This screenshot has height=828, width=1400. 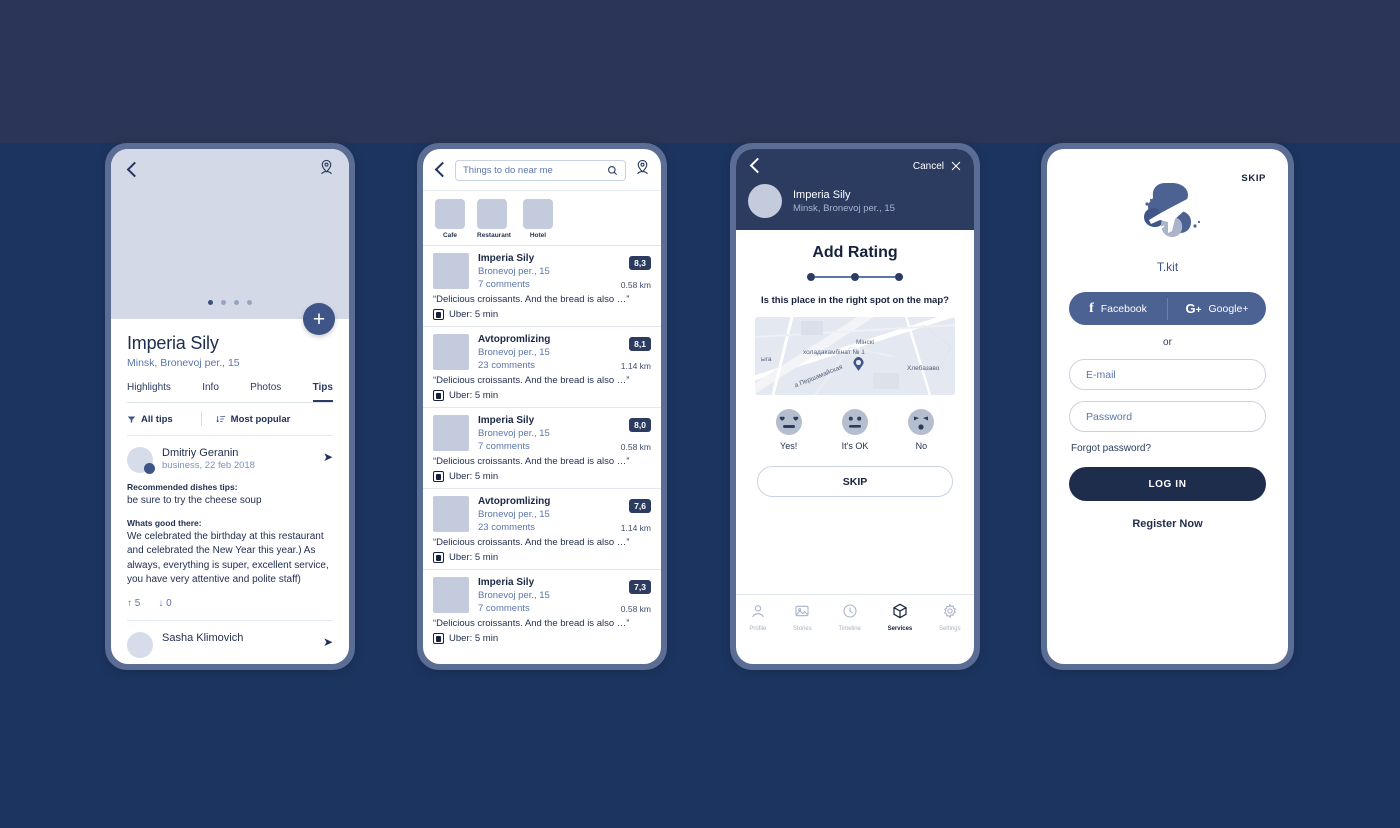 I want to click on tab-photos: Photos, so click(x=265, y=392).